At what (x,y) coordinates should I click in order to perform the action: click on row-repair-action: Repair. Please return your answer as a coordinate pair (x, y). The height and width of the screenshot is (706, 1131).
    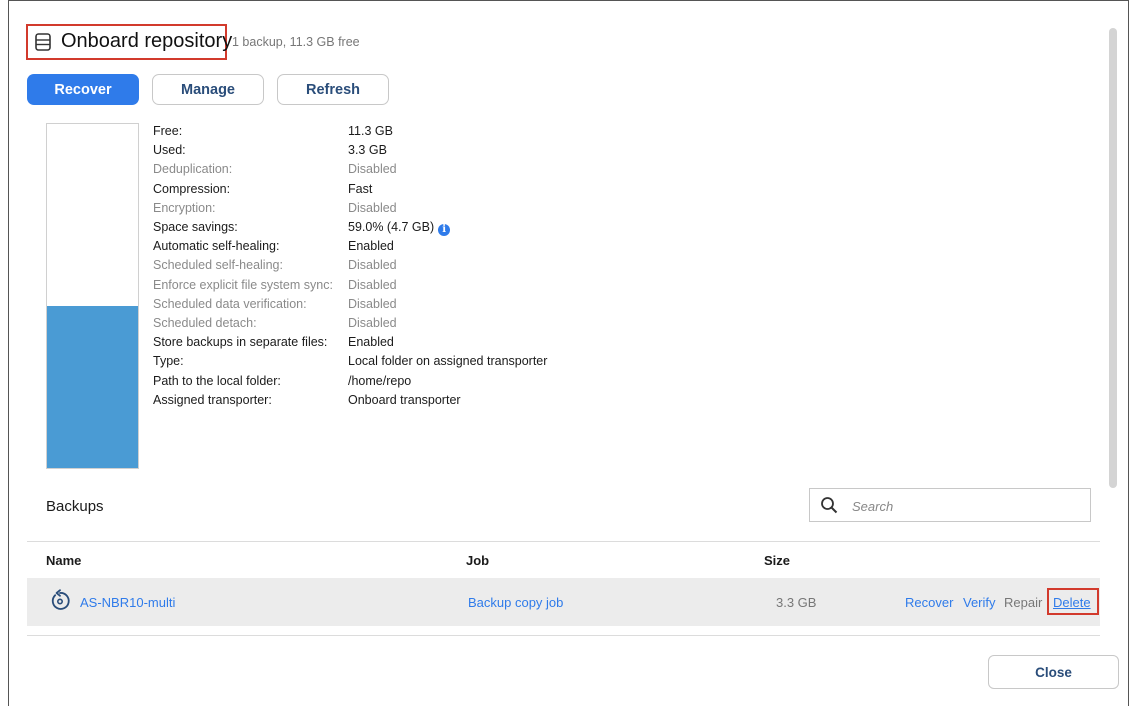
    Looking at the image, I should click on (1023, 602).